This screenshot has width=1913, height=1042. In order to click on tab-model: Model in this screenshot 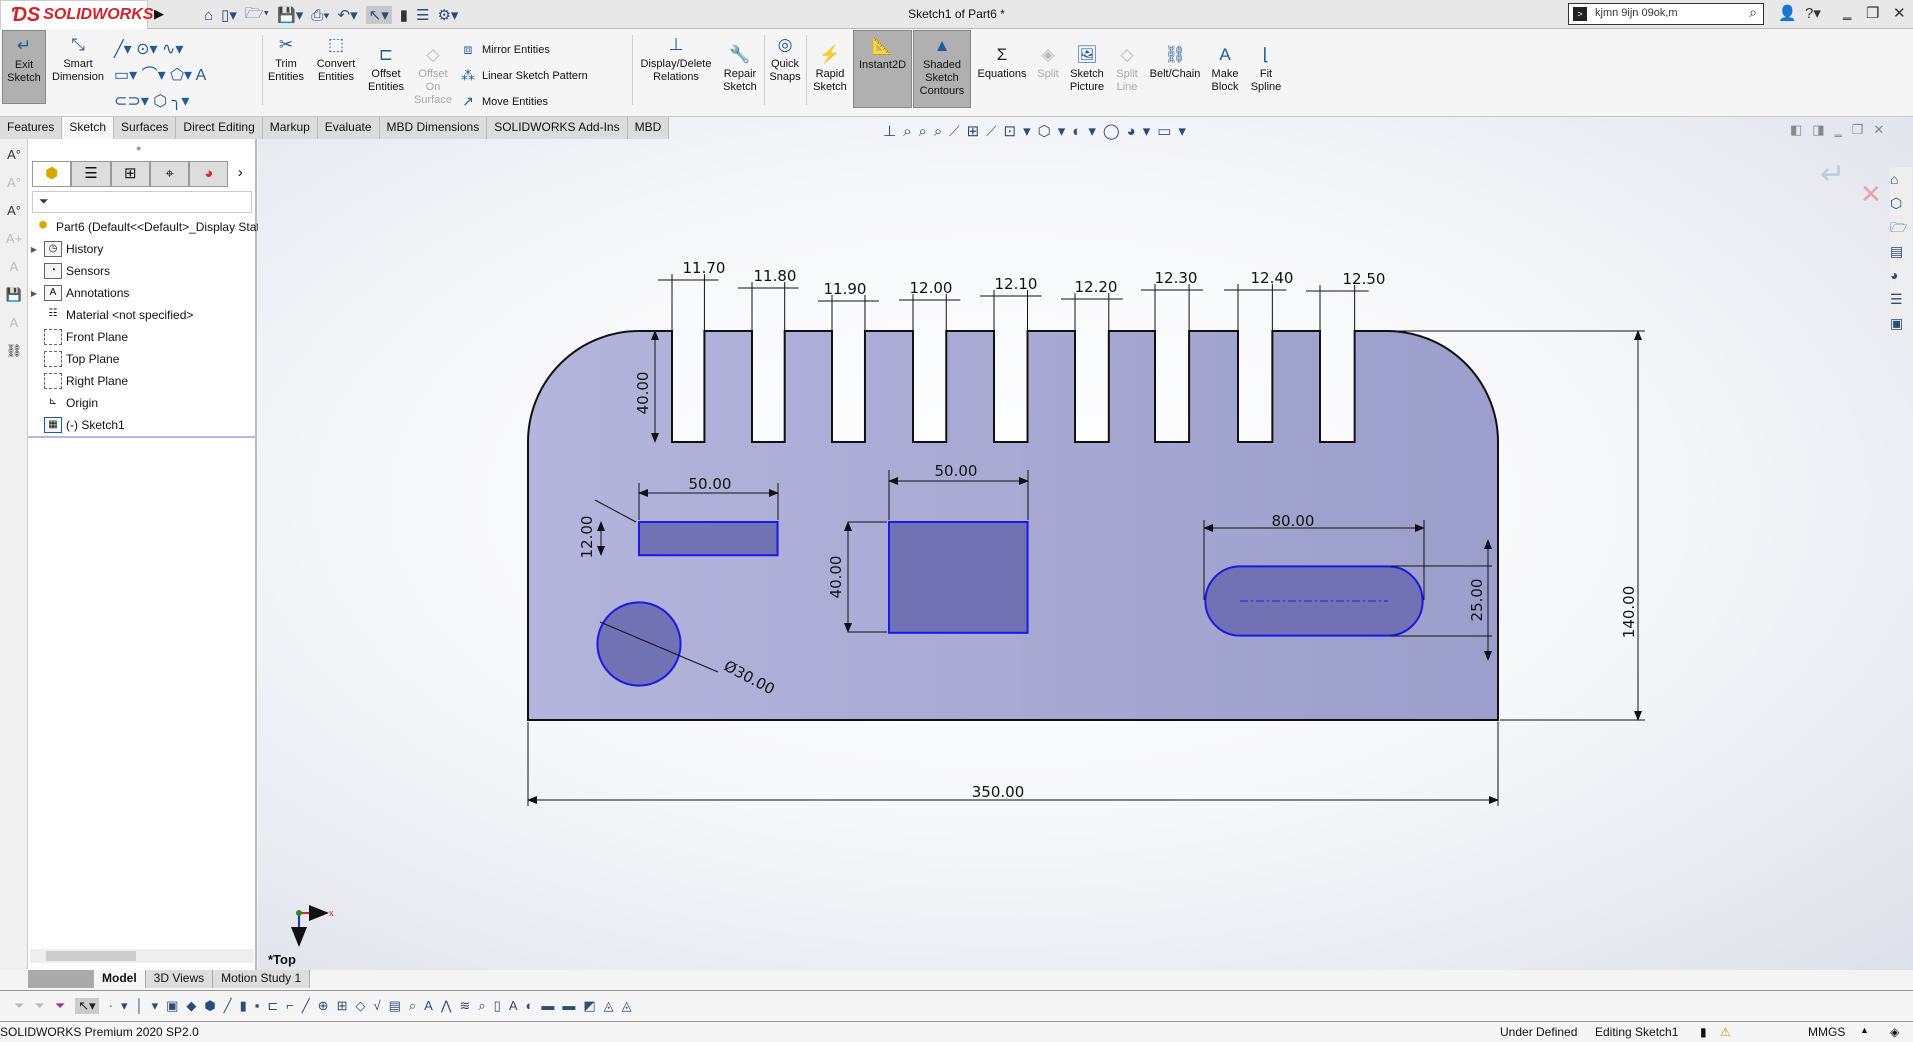, I will do `click(120, 979)`.